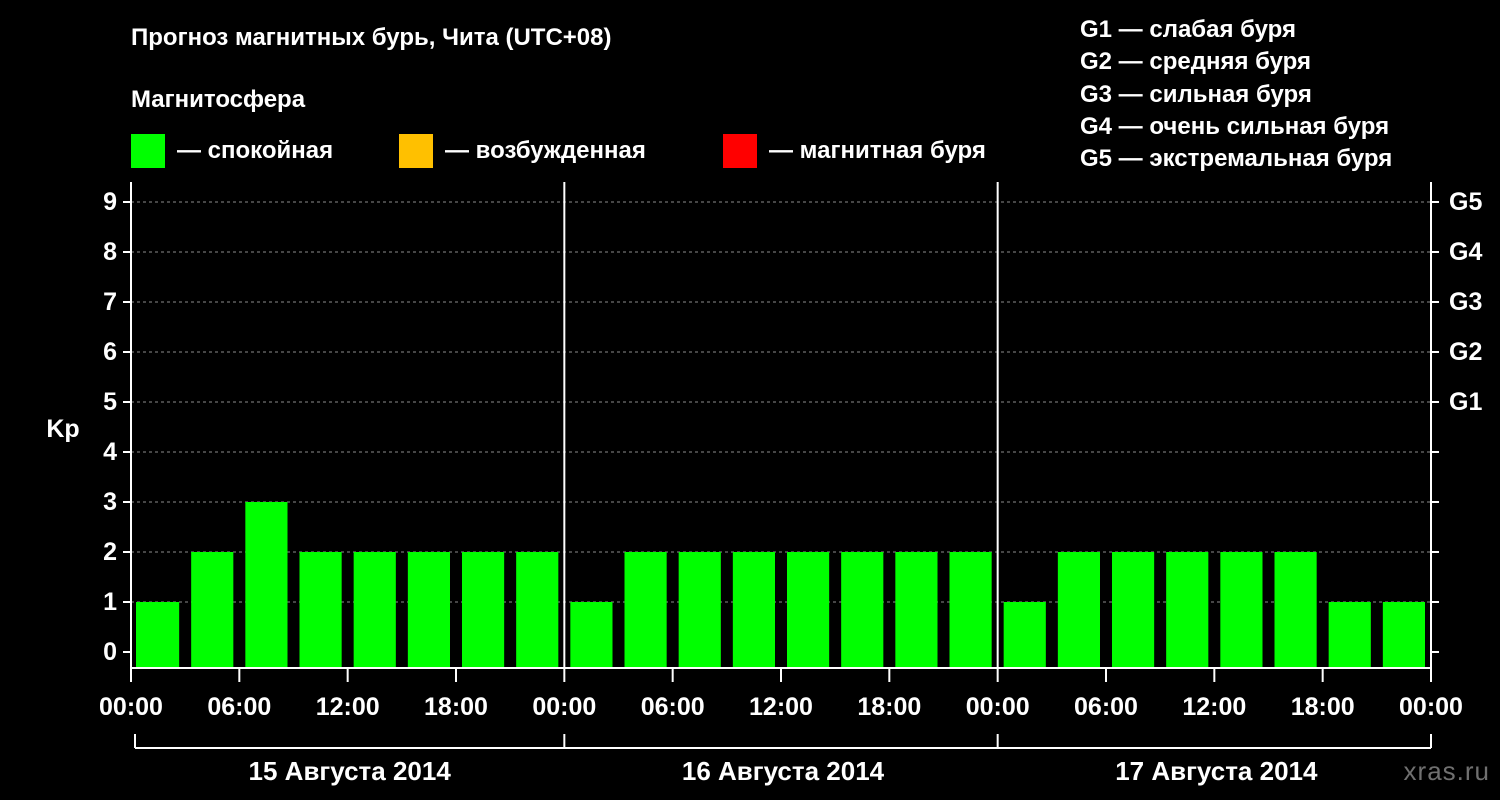 The width and height of the screenshot is (1500, 800). I want to click on day-label: 16 Августа 2014, so click(783, 771).